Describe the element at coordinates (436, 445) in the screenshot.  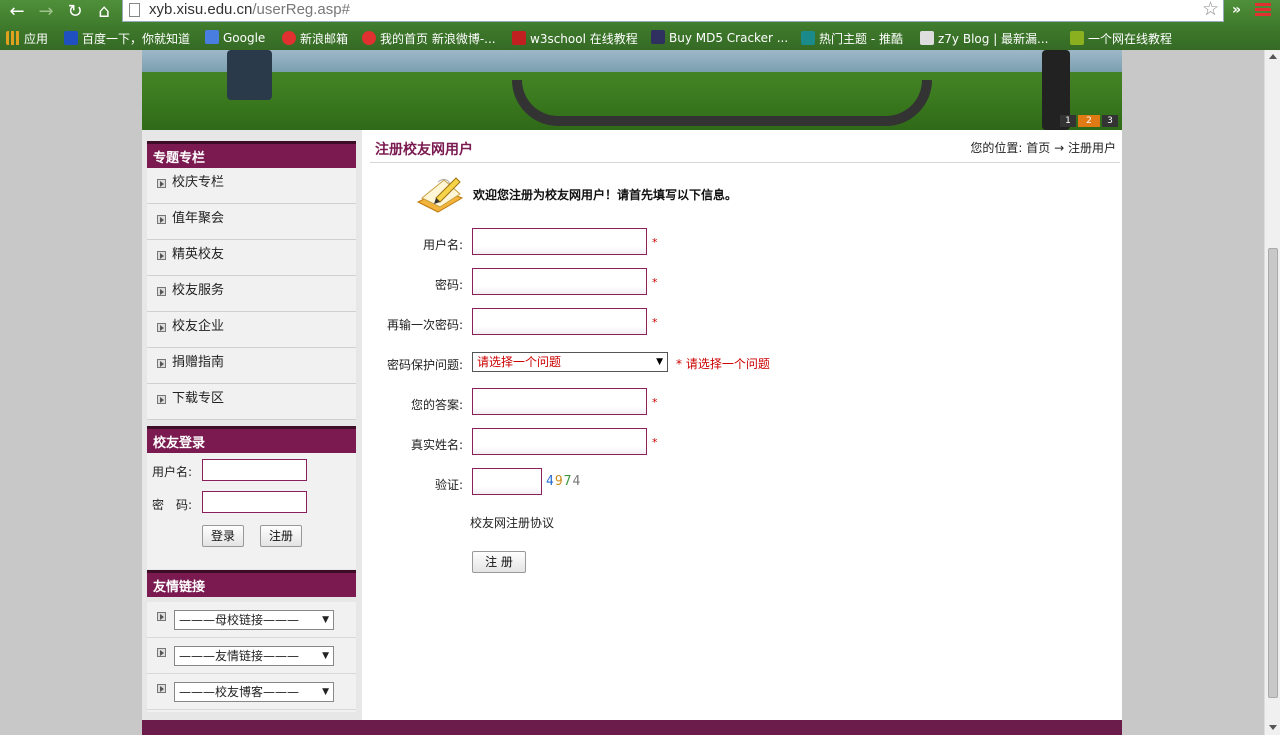
I see `real-name-label: 真实姓名:` at that location.